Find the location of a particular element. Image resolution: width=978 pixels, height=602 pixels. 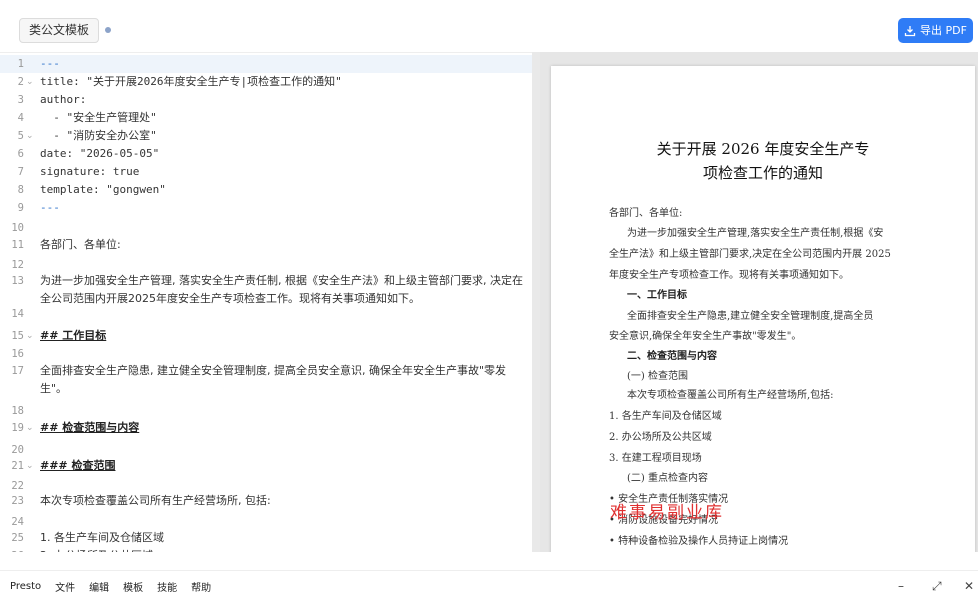

line-content: date: "2026-05-05" is located at coordinates (100, 153).